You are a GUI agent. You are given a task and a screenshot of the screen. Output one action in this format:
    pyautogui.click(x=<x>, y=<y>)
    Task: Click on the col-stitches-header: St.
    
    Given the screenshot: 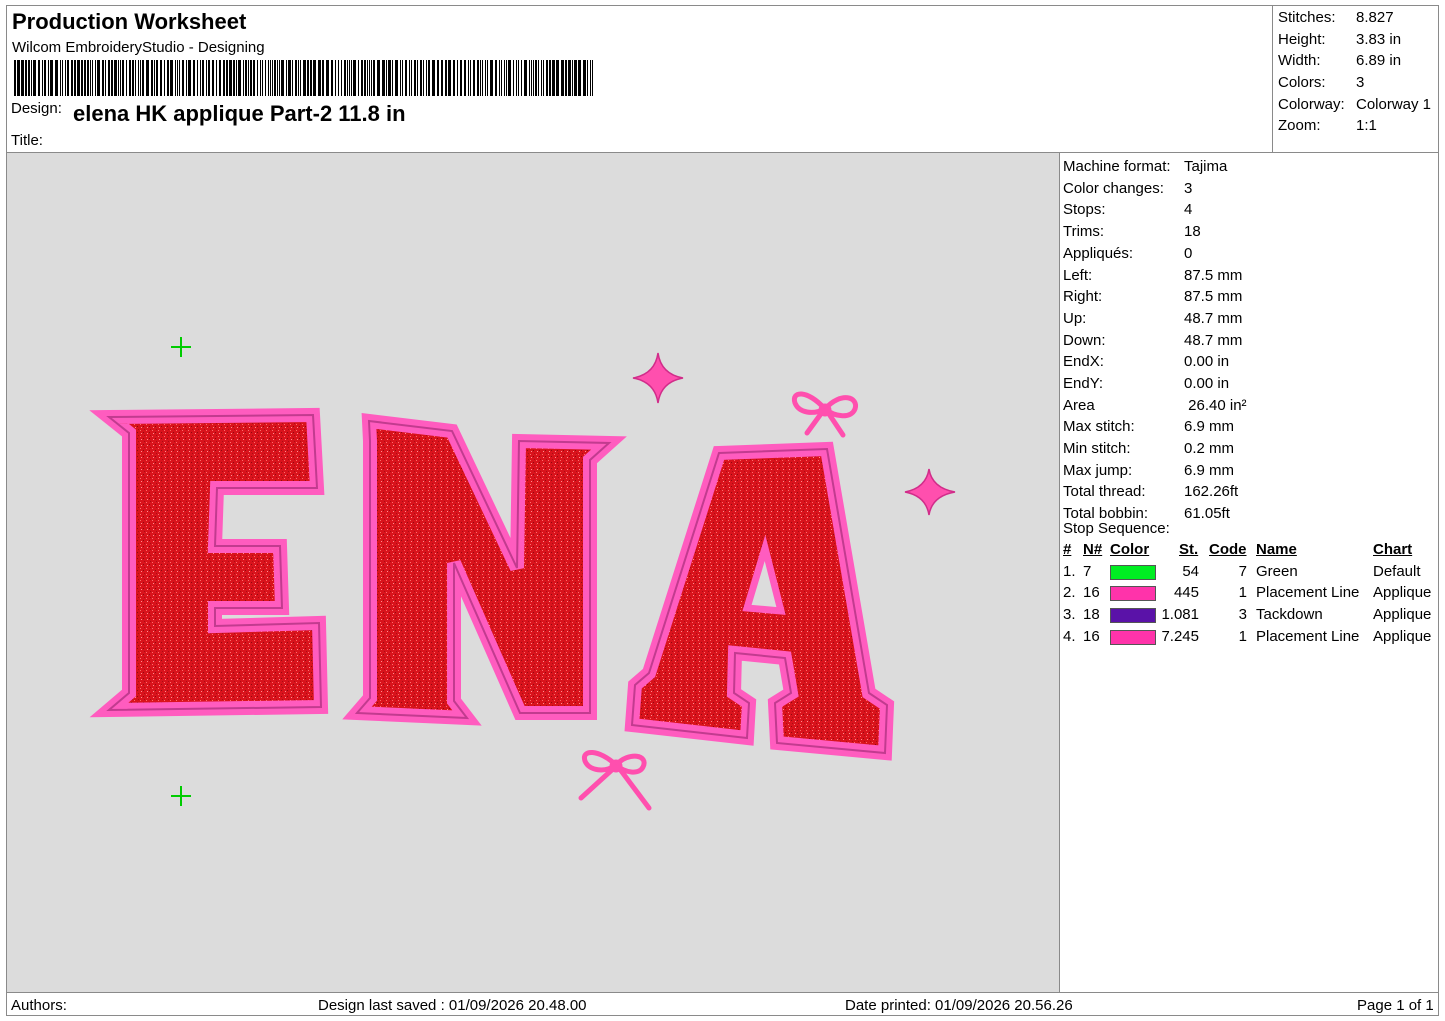 What is the action you would take?
    pyautogui.click(x=1189, y=549)
    